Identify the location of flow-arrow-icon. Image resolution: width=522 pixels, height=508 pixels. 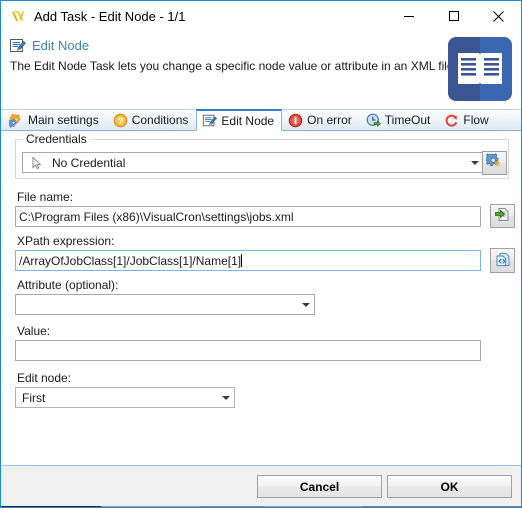
(451, 120).